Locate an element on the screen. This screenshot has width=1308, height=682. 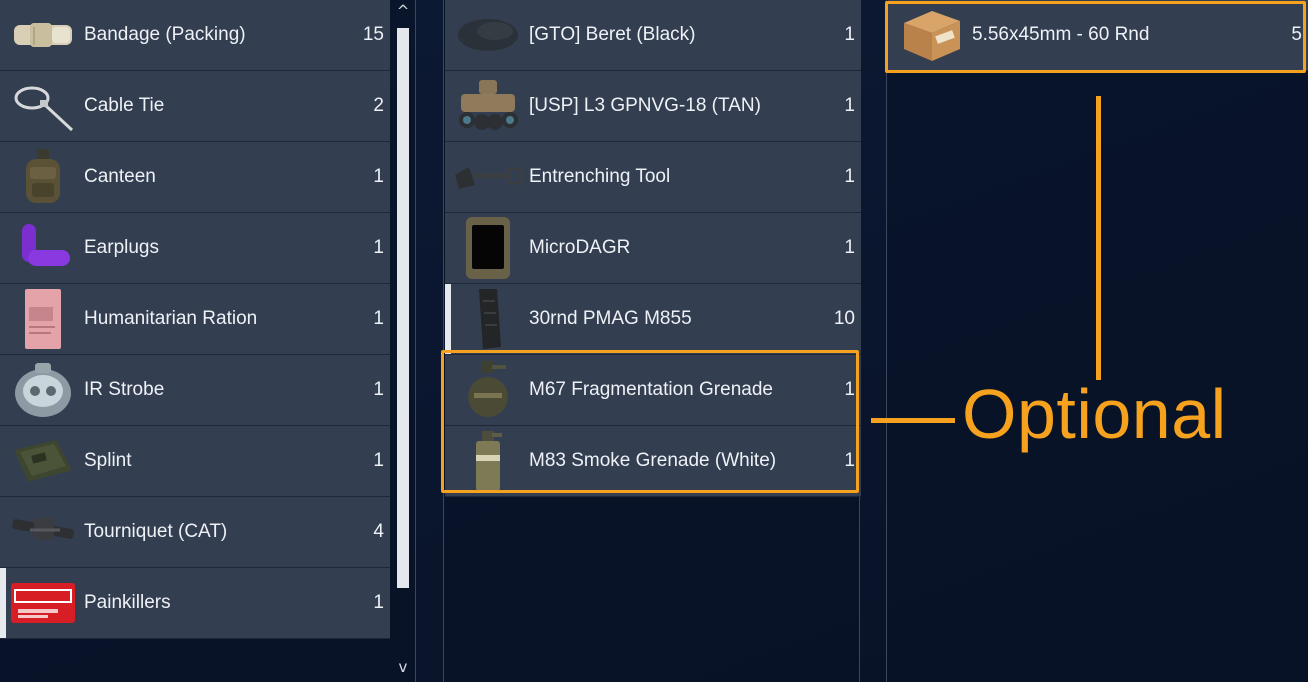
list-item: IR Strobe 1 is located at coordinates (195, 390).